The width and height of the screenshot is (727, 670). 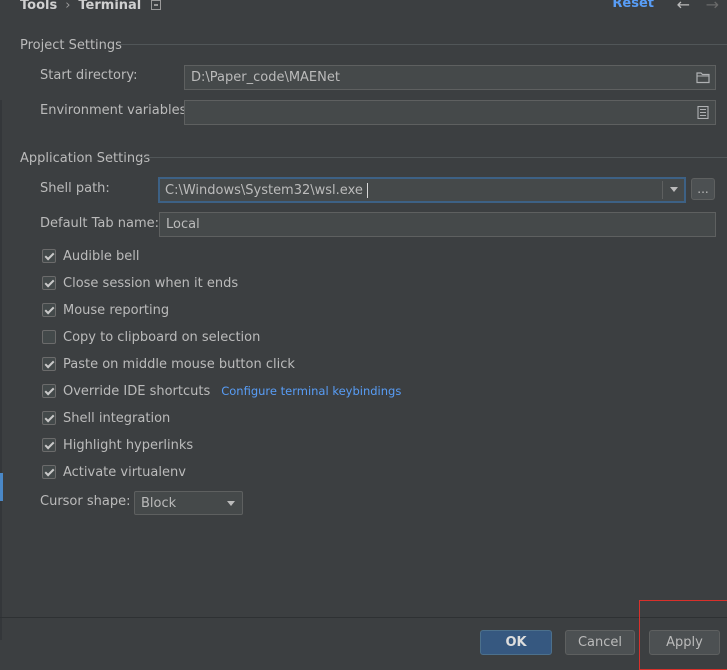 I want to click on application-settings-title: Application Settings, so click(x=85, y=158).